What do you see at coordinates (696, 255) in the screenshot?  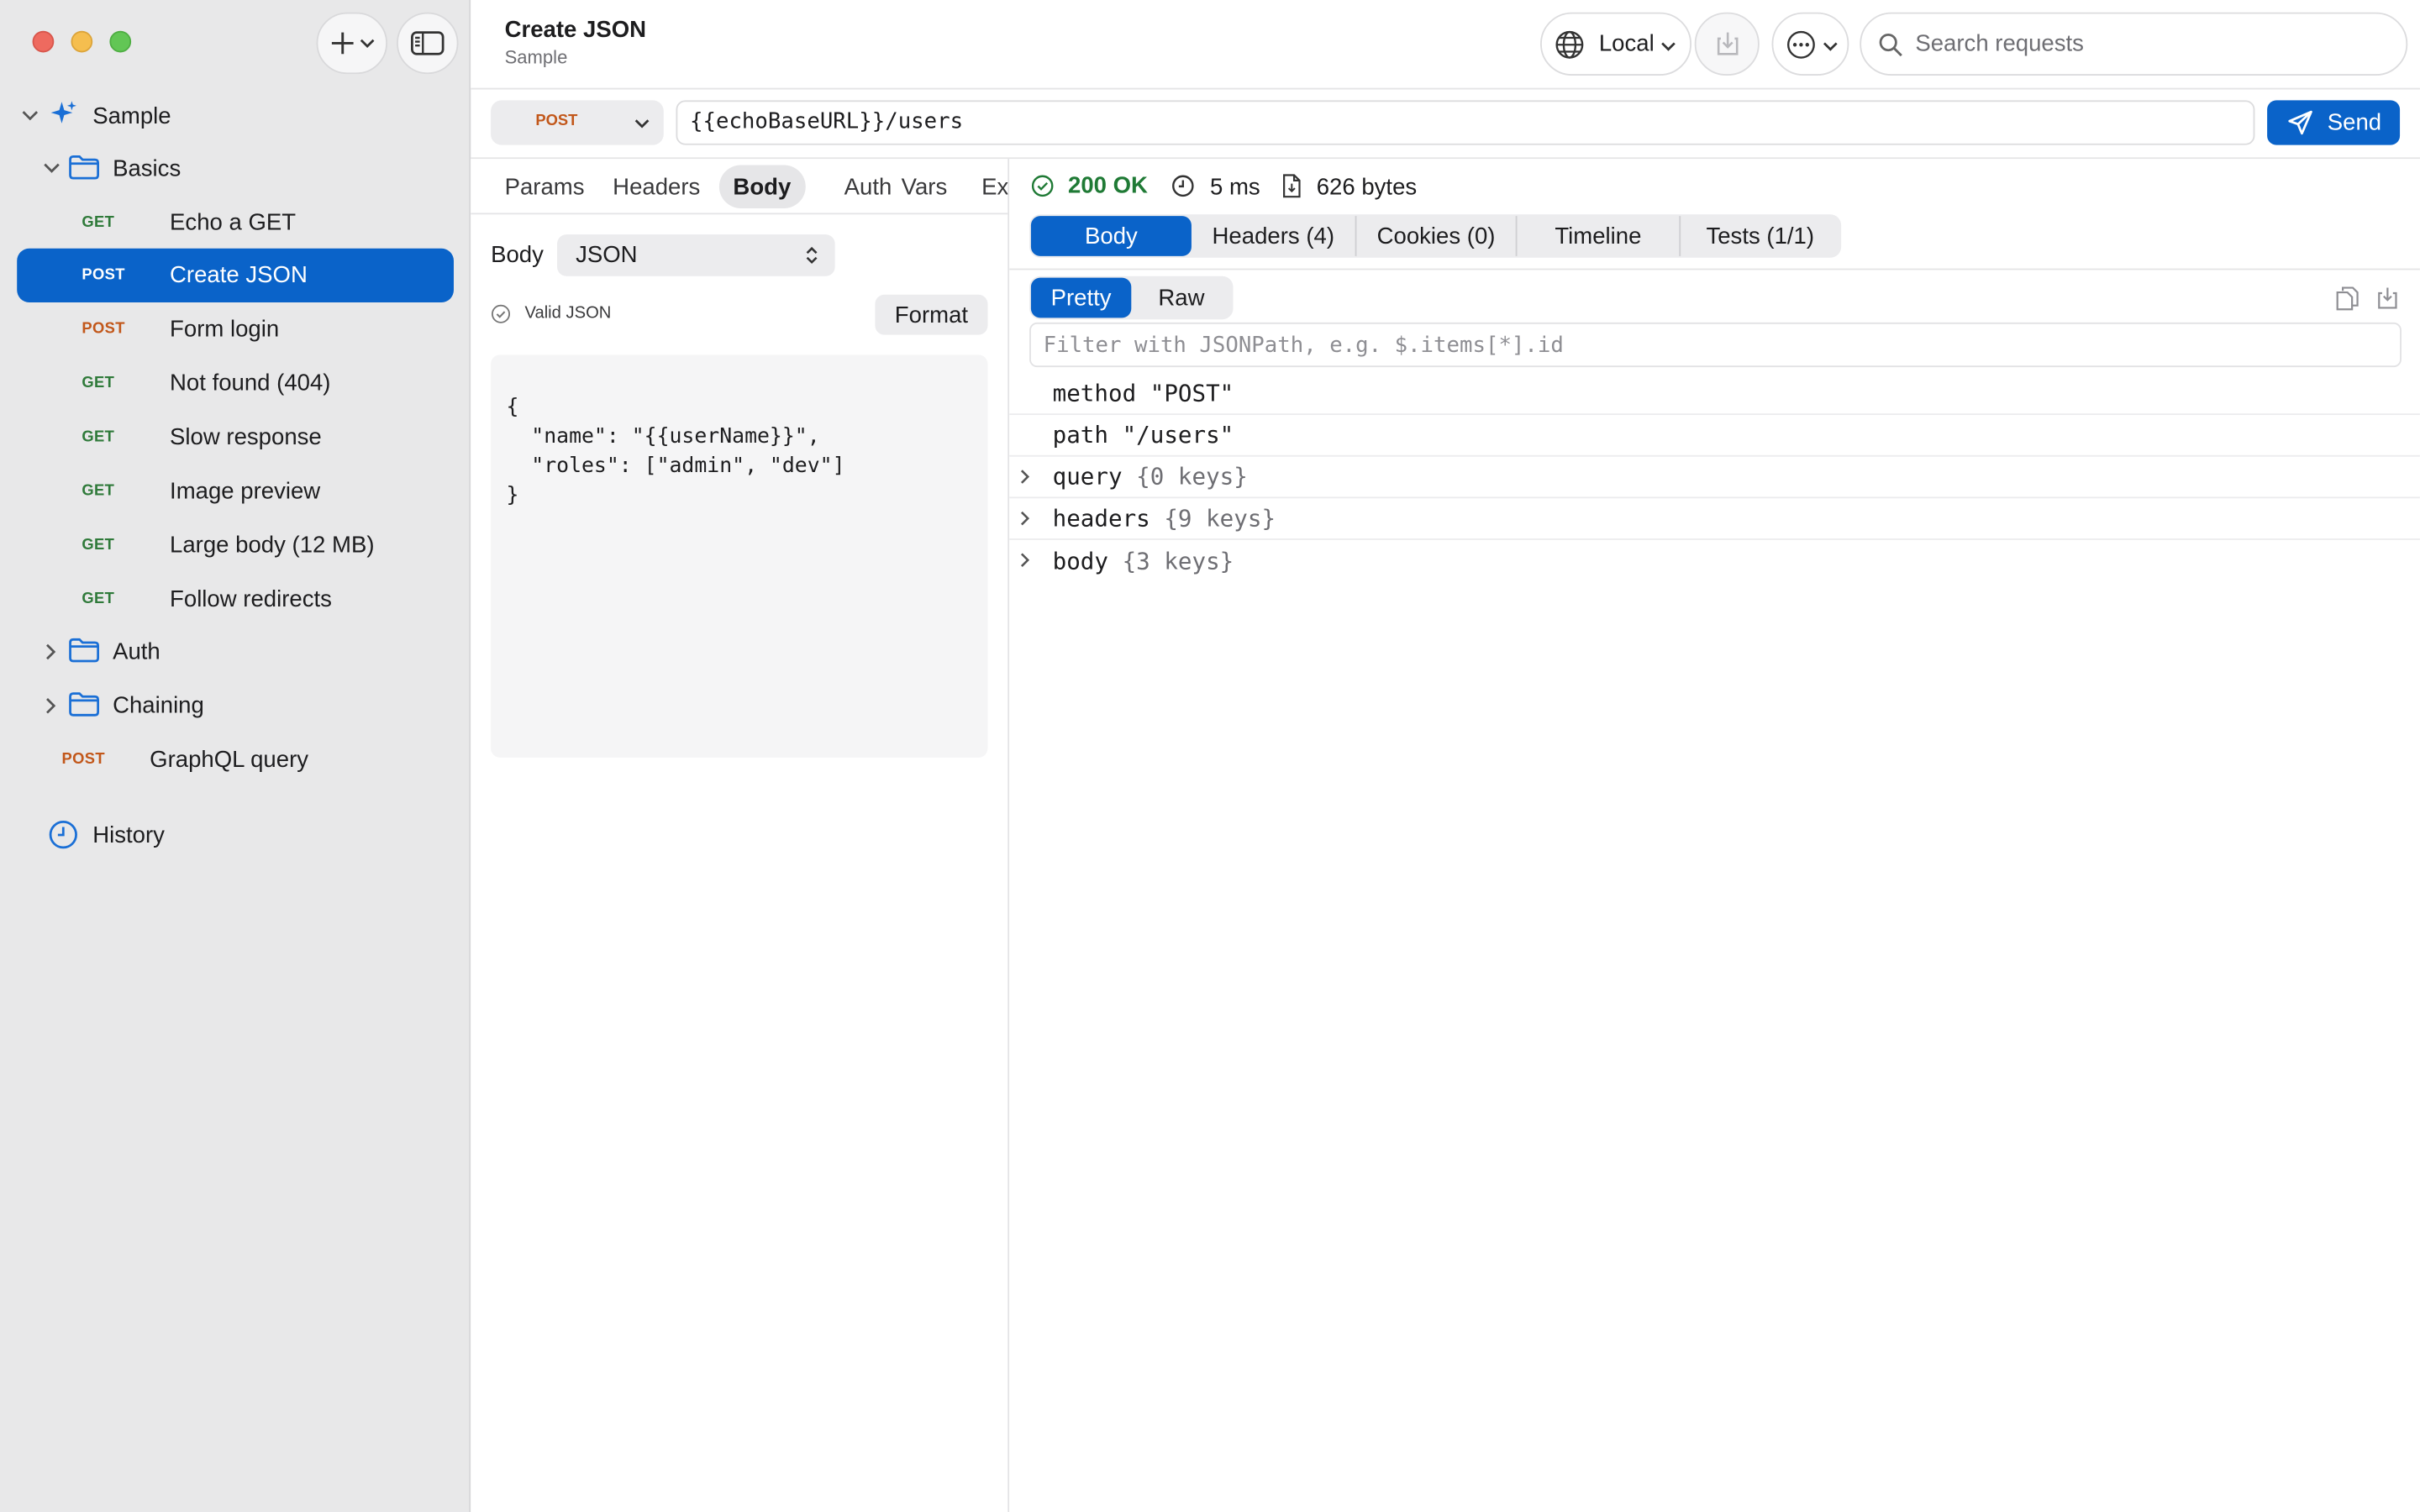 I see `body-type-select: JSON` at bounding box center [696, 255].